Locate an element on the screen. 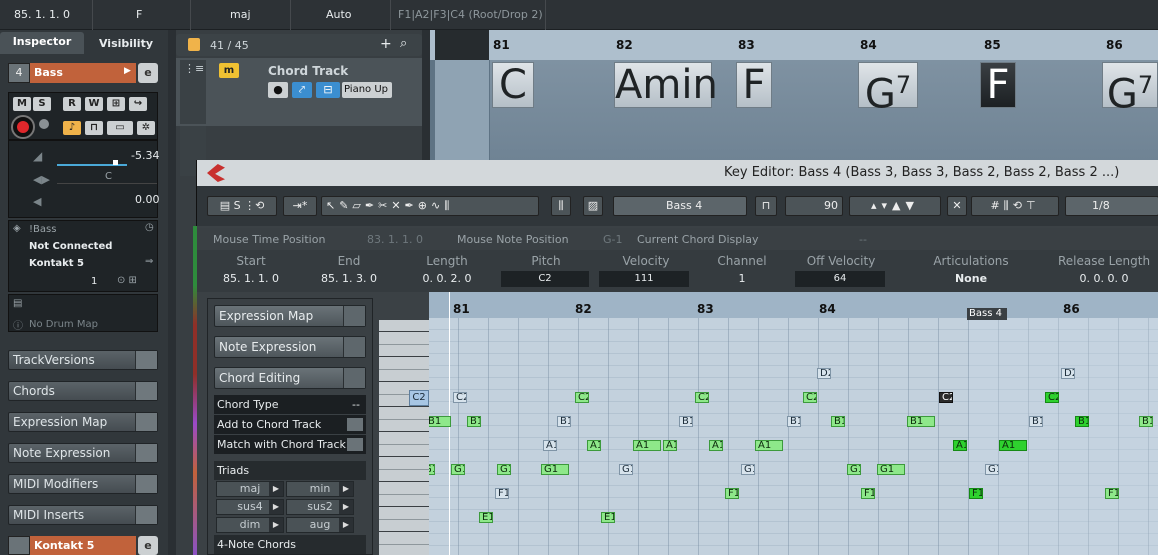 The image size is (1158, 555). chord-event: Amin is located at coordinates (666, 85).